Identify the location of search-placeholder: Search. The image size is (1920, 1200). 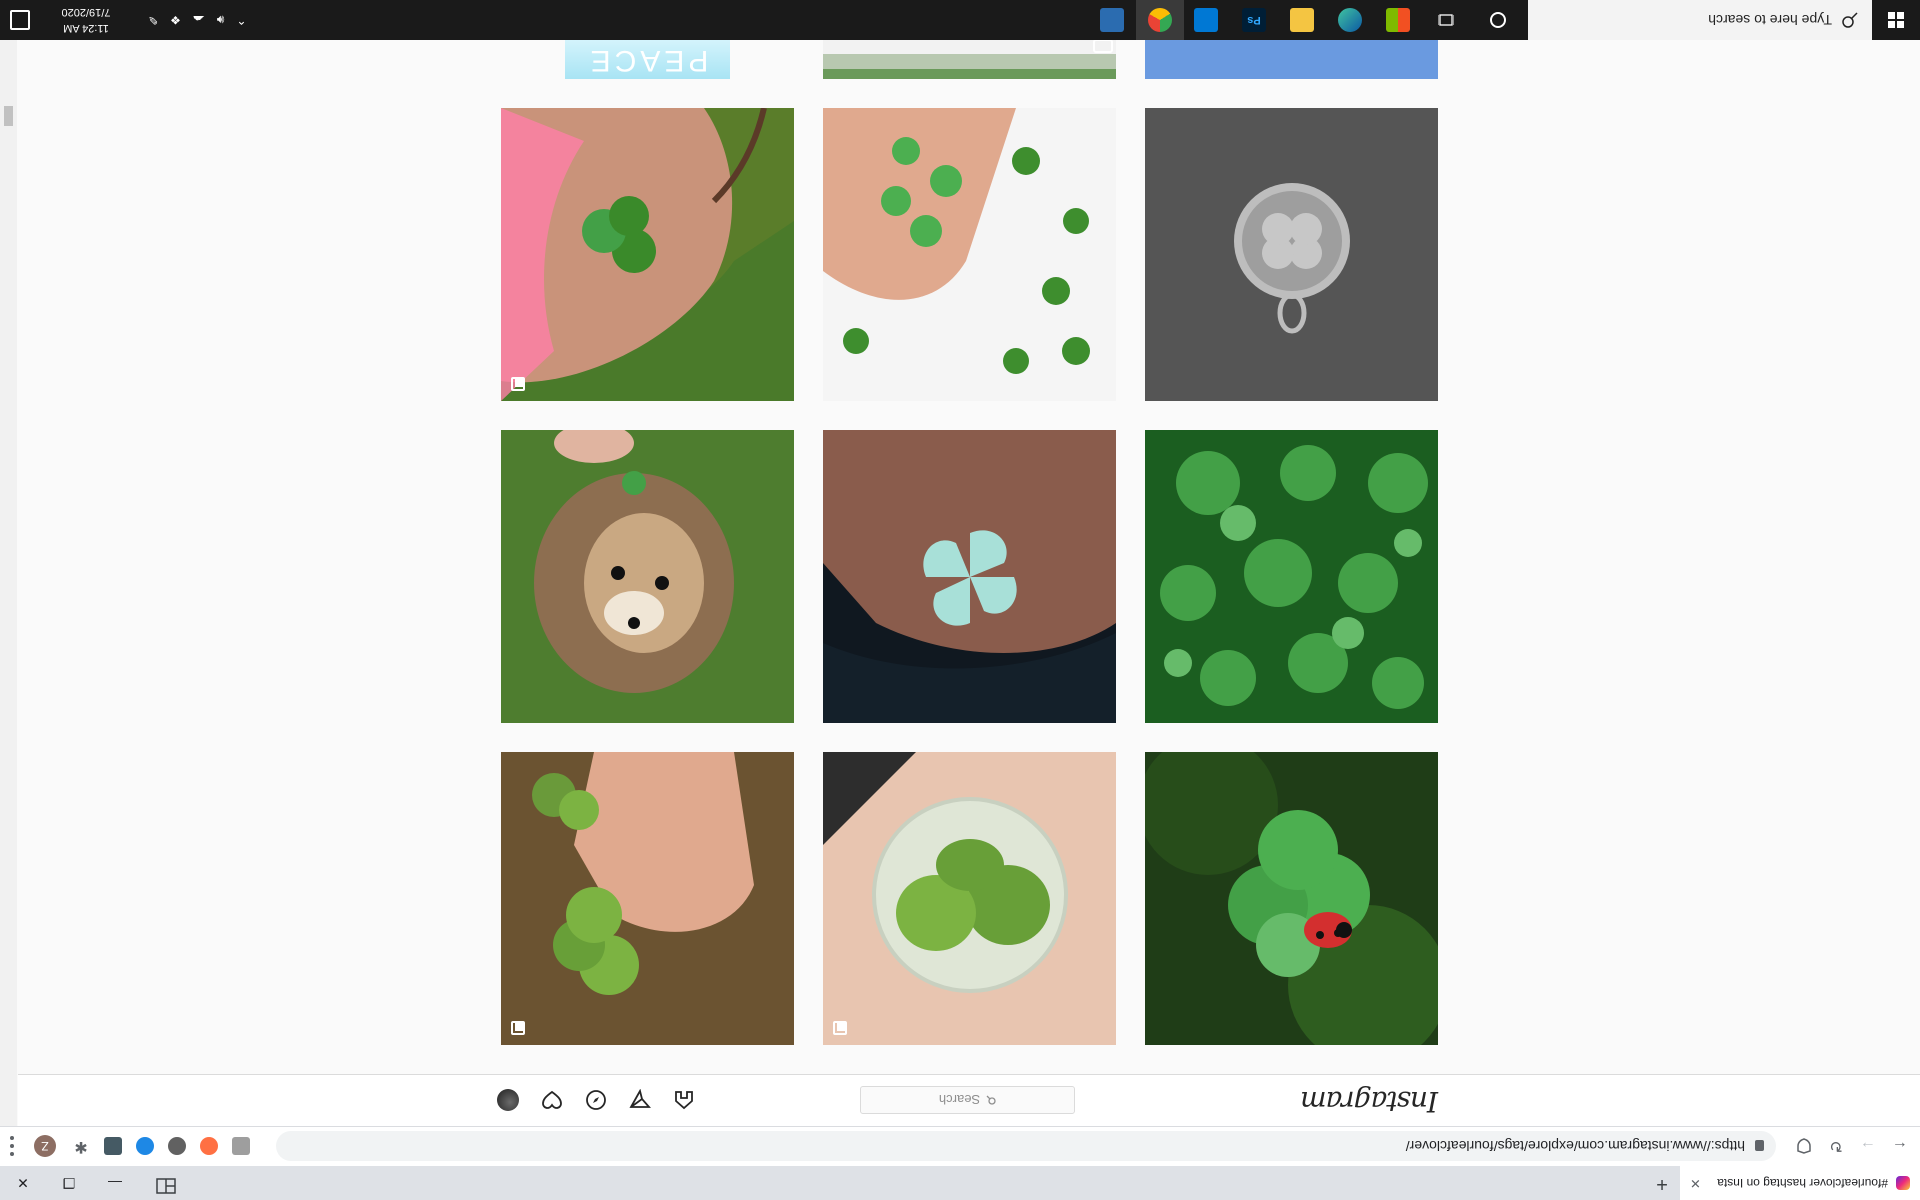
(959, 1100).